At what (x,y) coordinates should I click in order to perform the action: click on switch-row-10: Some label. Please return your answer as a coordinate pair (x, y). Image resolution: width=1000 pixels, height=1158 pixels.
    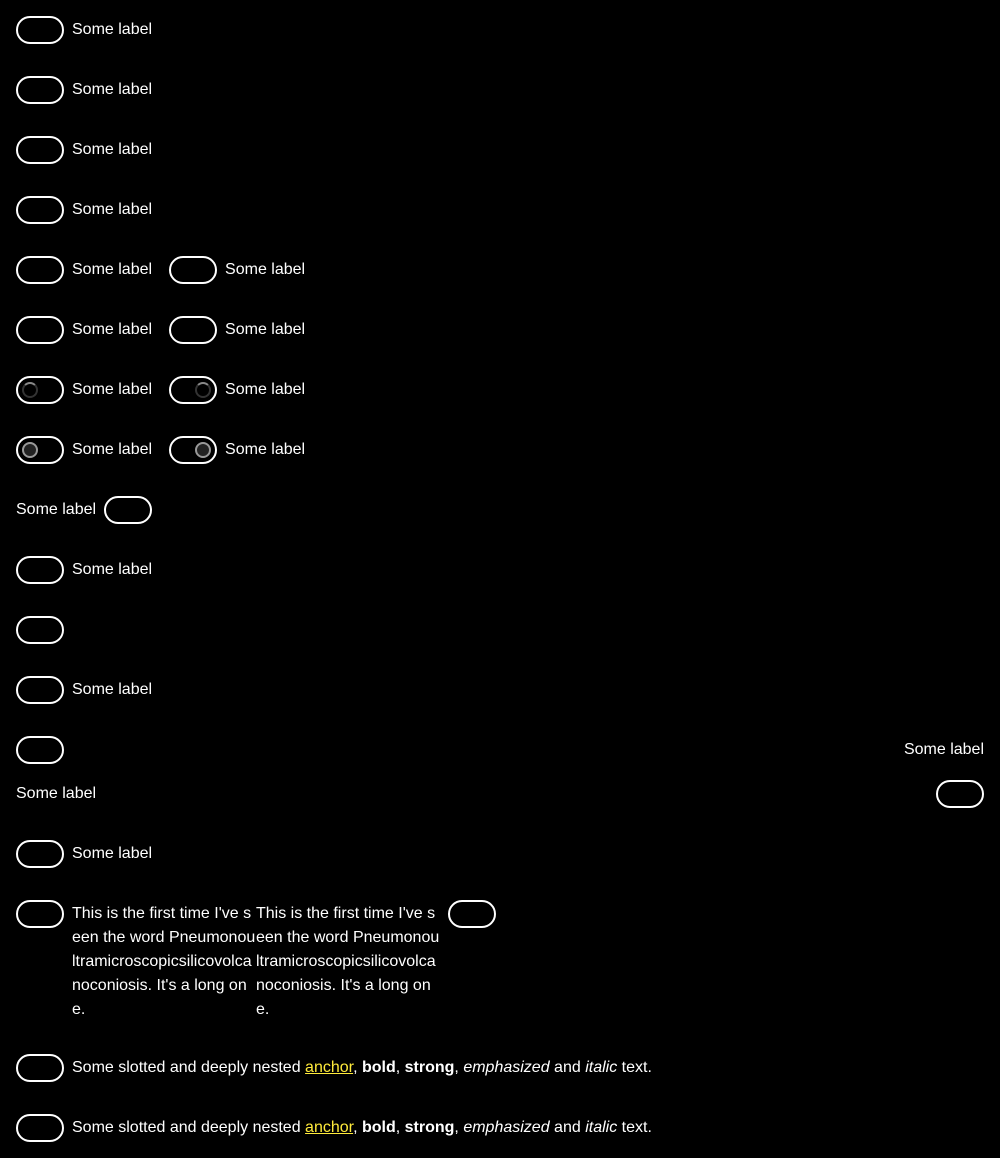
    Looking at the image, I should click on (92, 570).